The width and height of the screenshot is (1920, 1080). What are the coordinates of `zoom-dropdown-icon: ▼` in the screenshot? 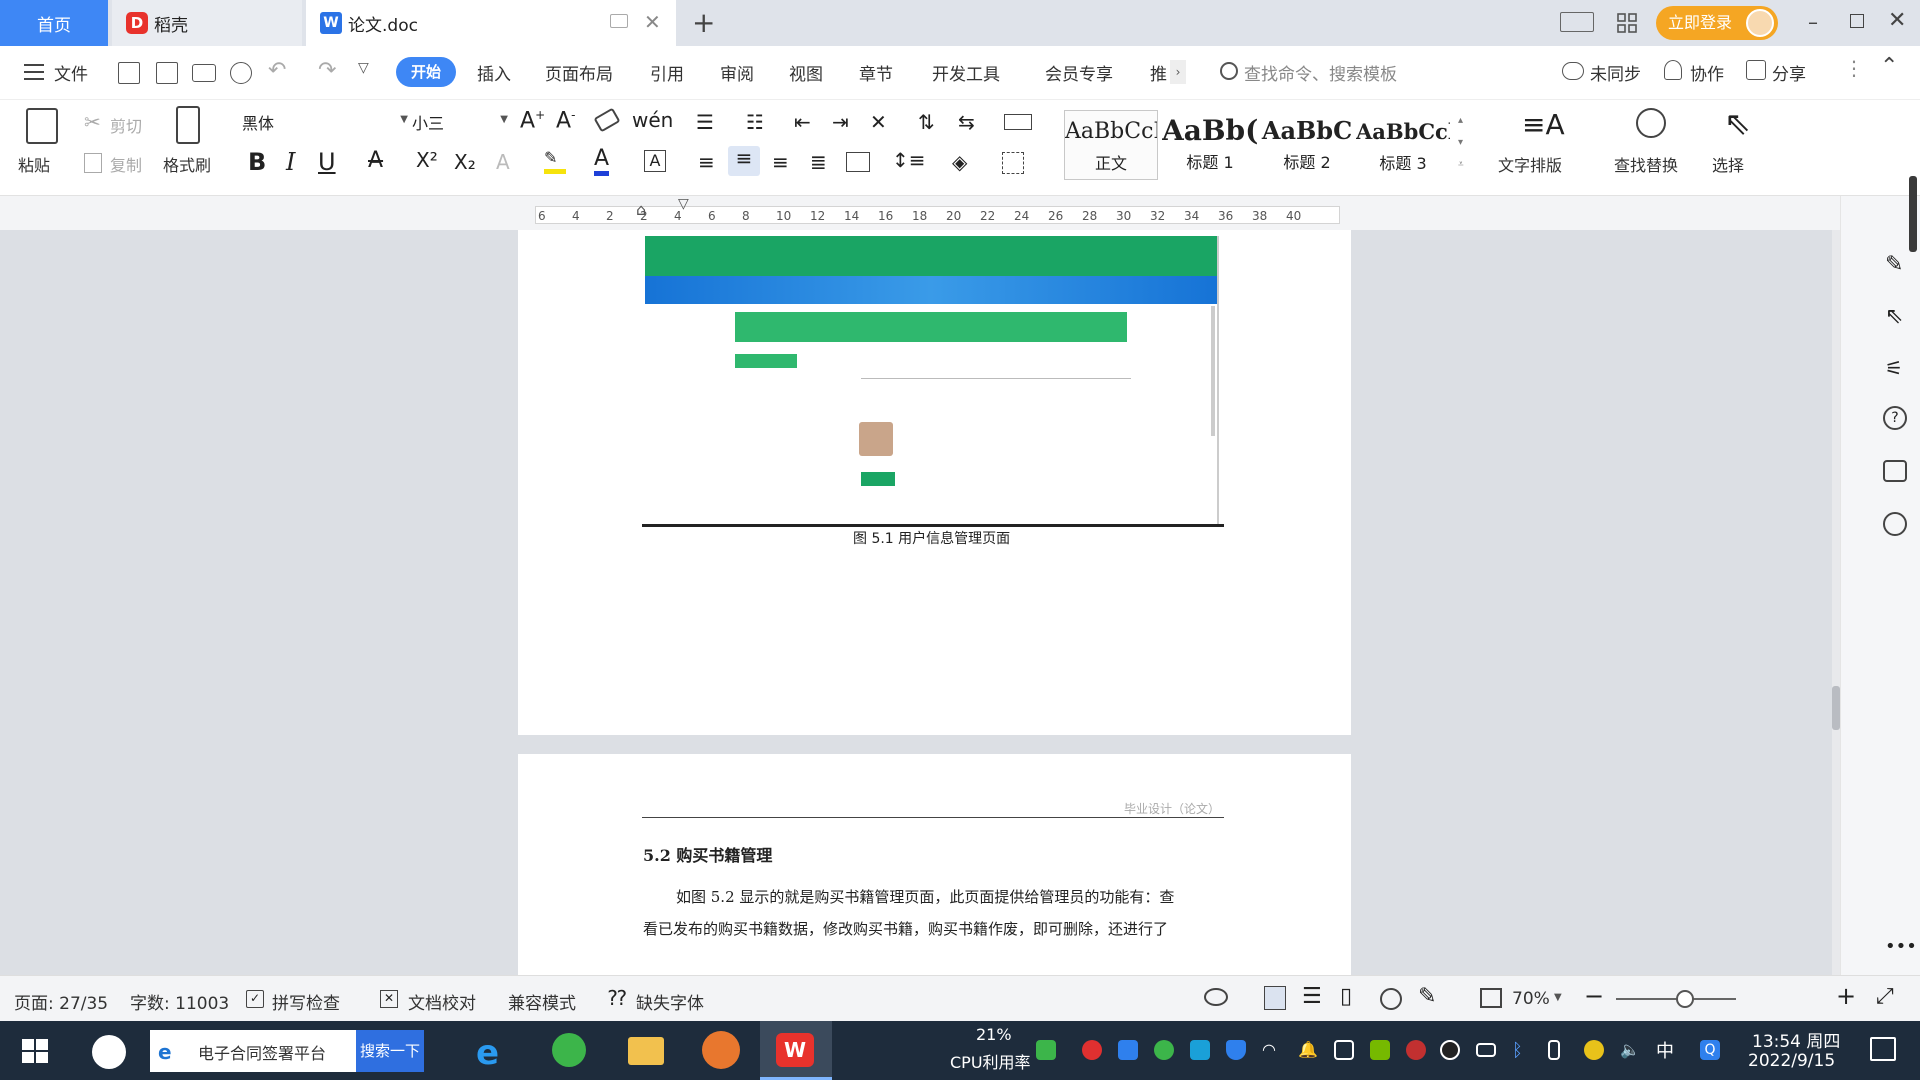 It's located at (1558, 997).